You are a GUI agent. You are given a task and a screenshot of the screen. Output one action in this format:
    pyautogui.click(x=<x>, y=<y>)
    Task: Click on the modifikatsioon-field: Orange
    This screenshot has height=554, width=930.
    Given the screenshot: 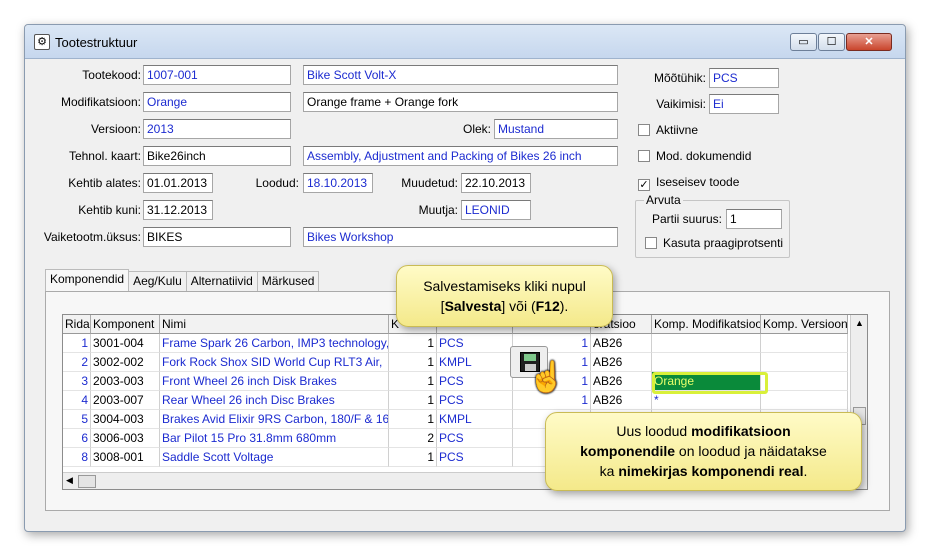 What is the action you would take?
    pyautogui.click(x=217, y=102)
    